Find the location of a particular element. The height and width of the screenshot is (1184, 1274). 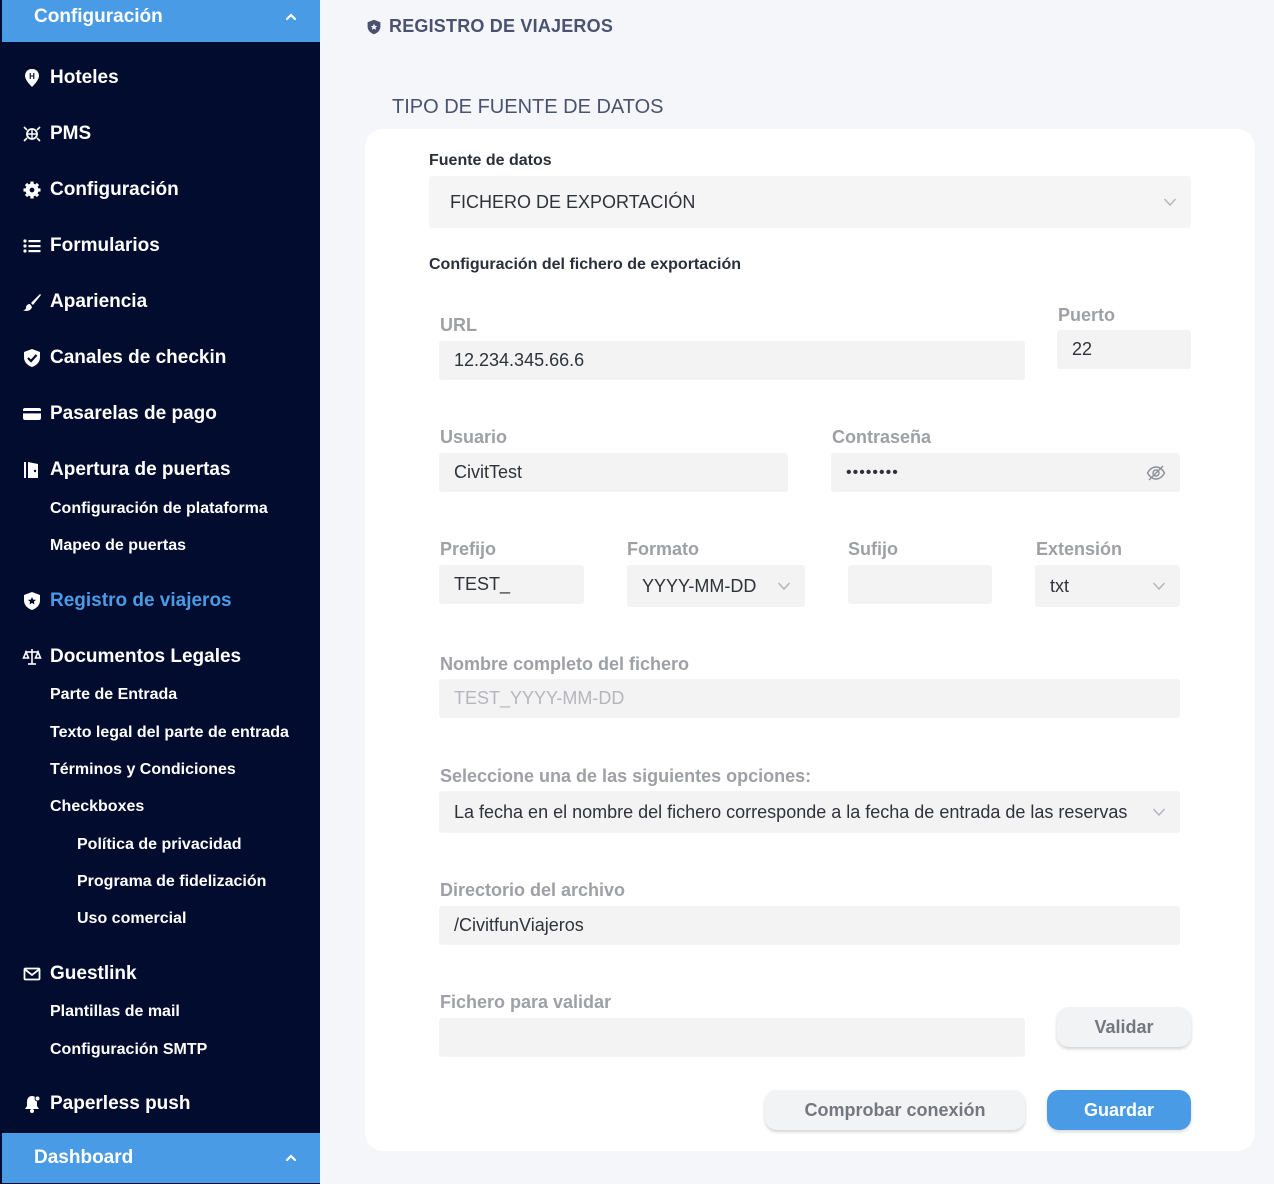

sidebar-subitem-uso-comercial: Uso comercial is located at coordinates (131, 919).